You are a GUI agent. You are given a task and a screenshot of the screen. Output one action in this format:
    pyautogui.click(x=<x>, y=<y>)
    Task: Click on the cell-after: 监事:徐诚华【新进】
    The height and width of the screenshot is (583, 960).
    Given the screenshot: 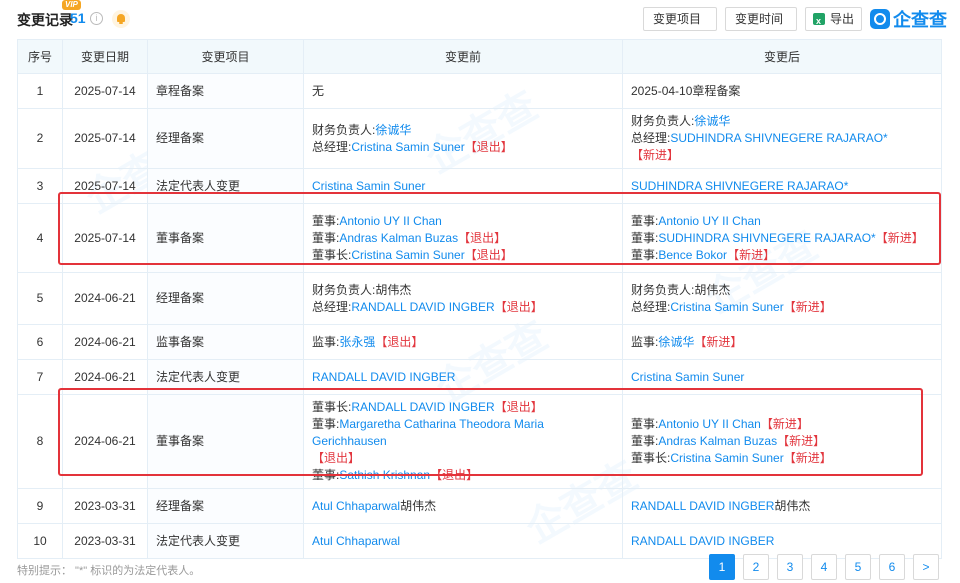 What is the action you would take?
    pyautogui.click(x=782, y=342)
    